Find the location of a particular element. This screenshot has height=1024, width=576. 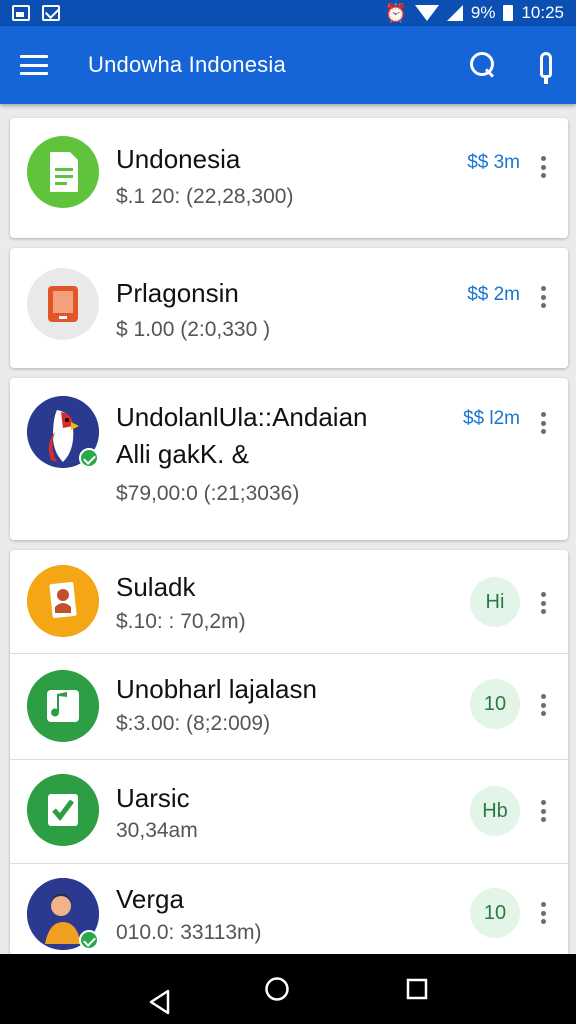

edit-check-avatar-icon is located at coordinates (63, 810).